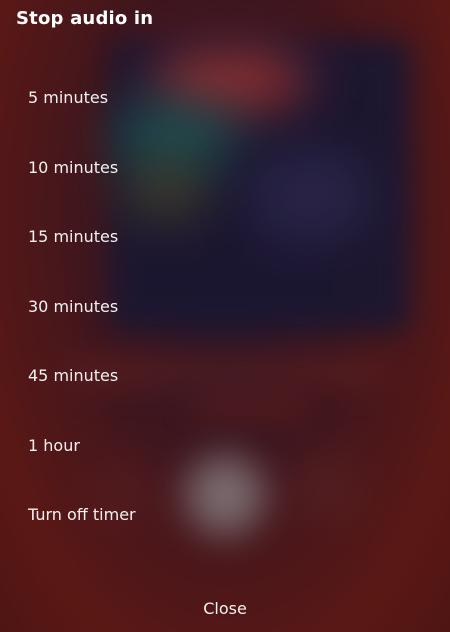  I want to click on option-45-minutes: 45 minutes, so click(225, 376).